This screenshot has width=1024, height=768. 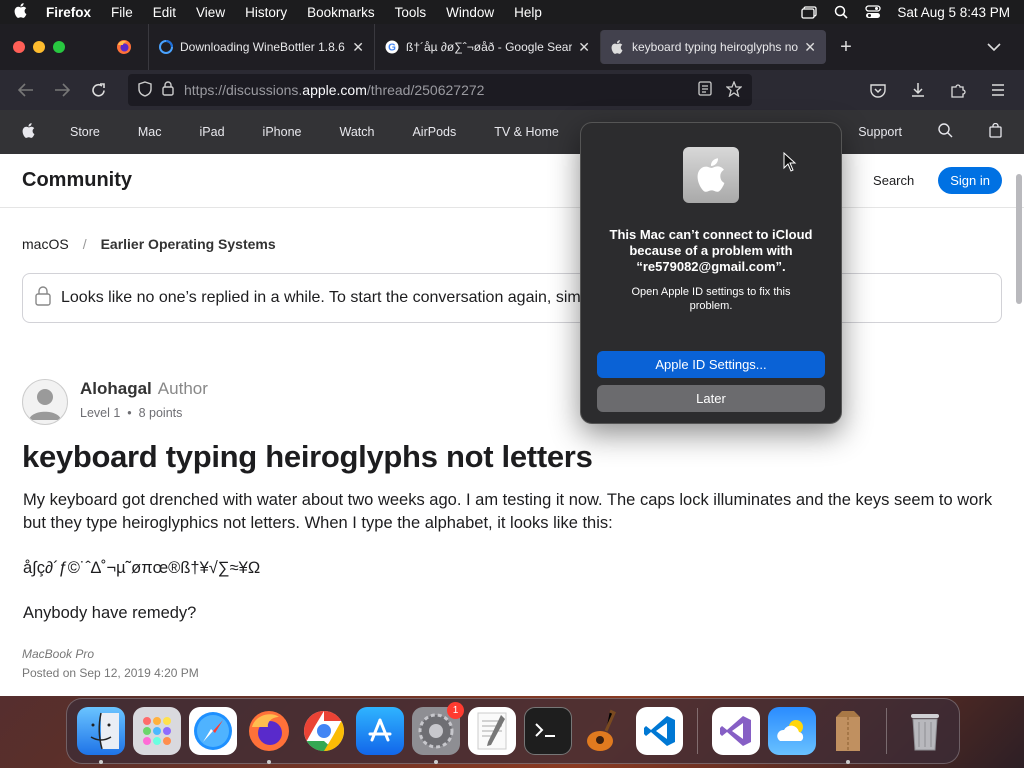 I want to click on nav-iphone: iPhone, so click(x=282, y=132).